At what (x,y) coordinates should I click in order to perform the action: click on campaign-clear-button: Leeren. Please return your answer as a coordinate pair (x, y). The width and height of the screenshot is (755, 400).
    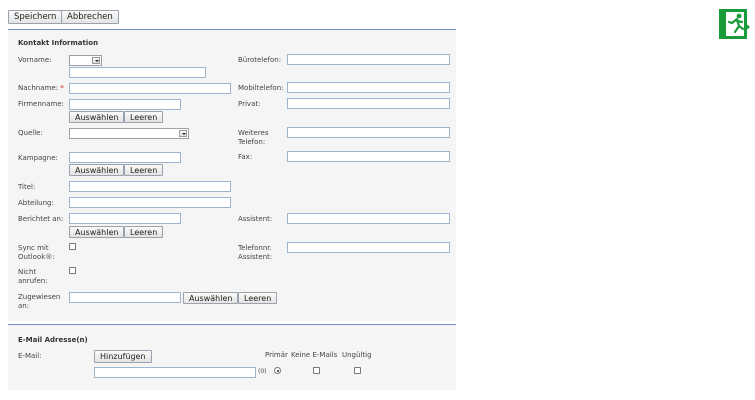
    Looking at the image, I should click on (144, 170).